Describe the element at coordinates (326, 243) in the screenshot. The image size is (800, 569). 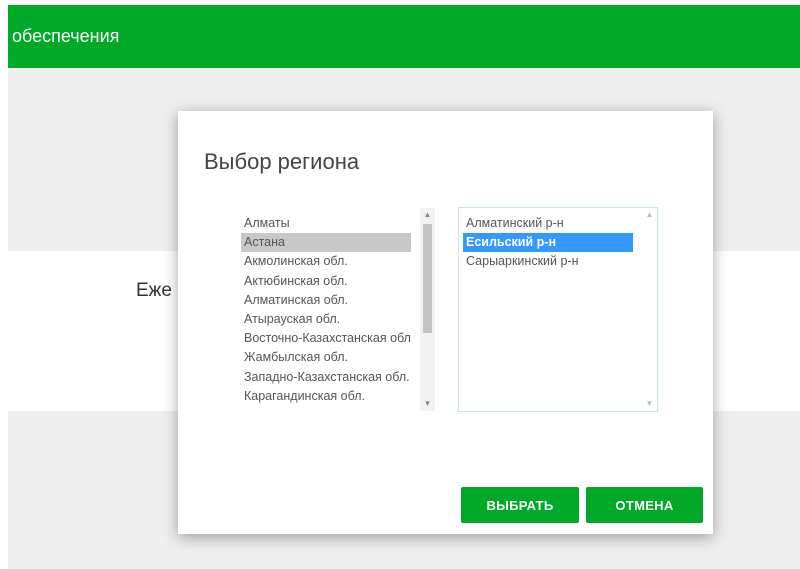
I see `region-option: Астана` at that location.